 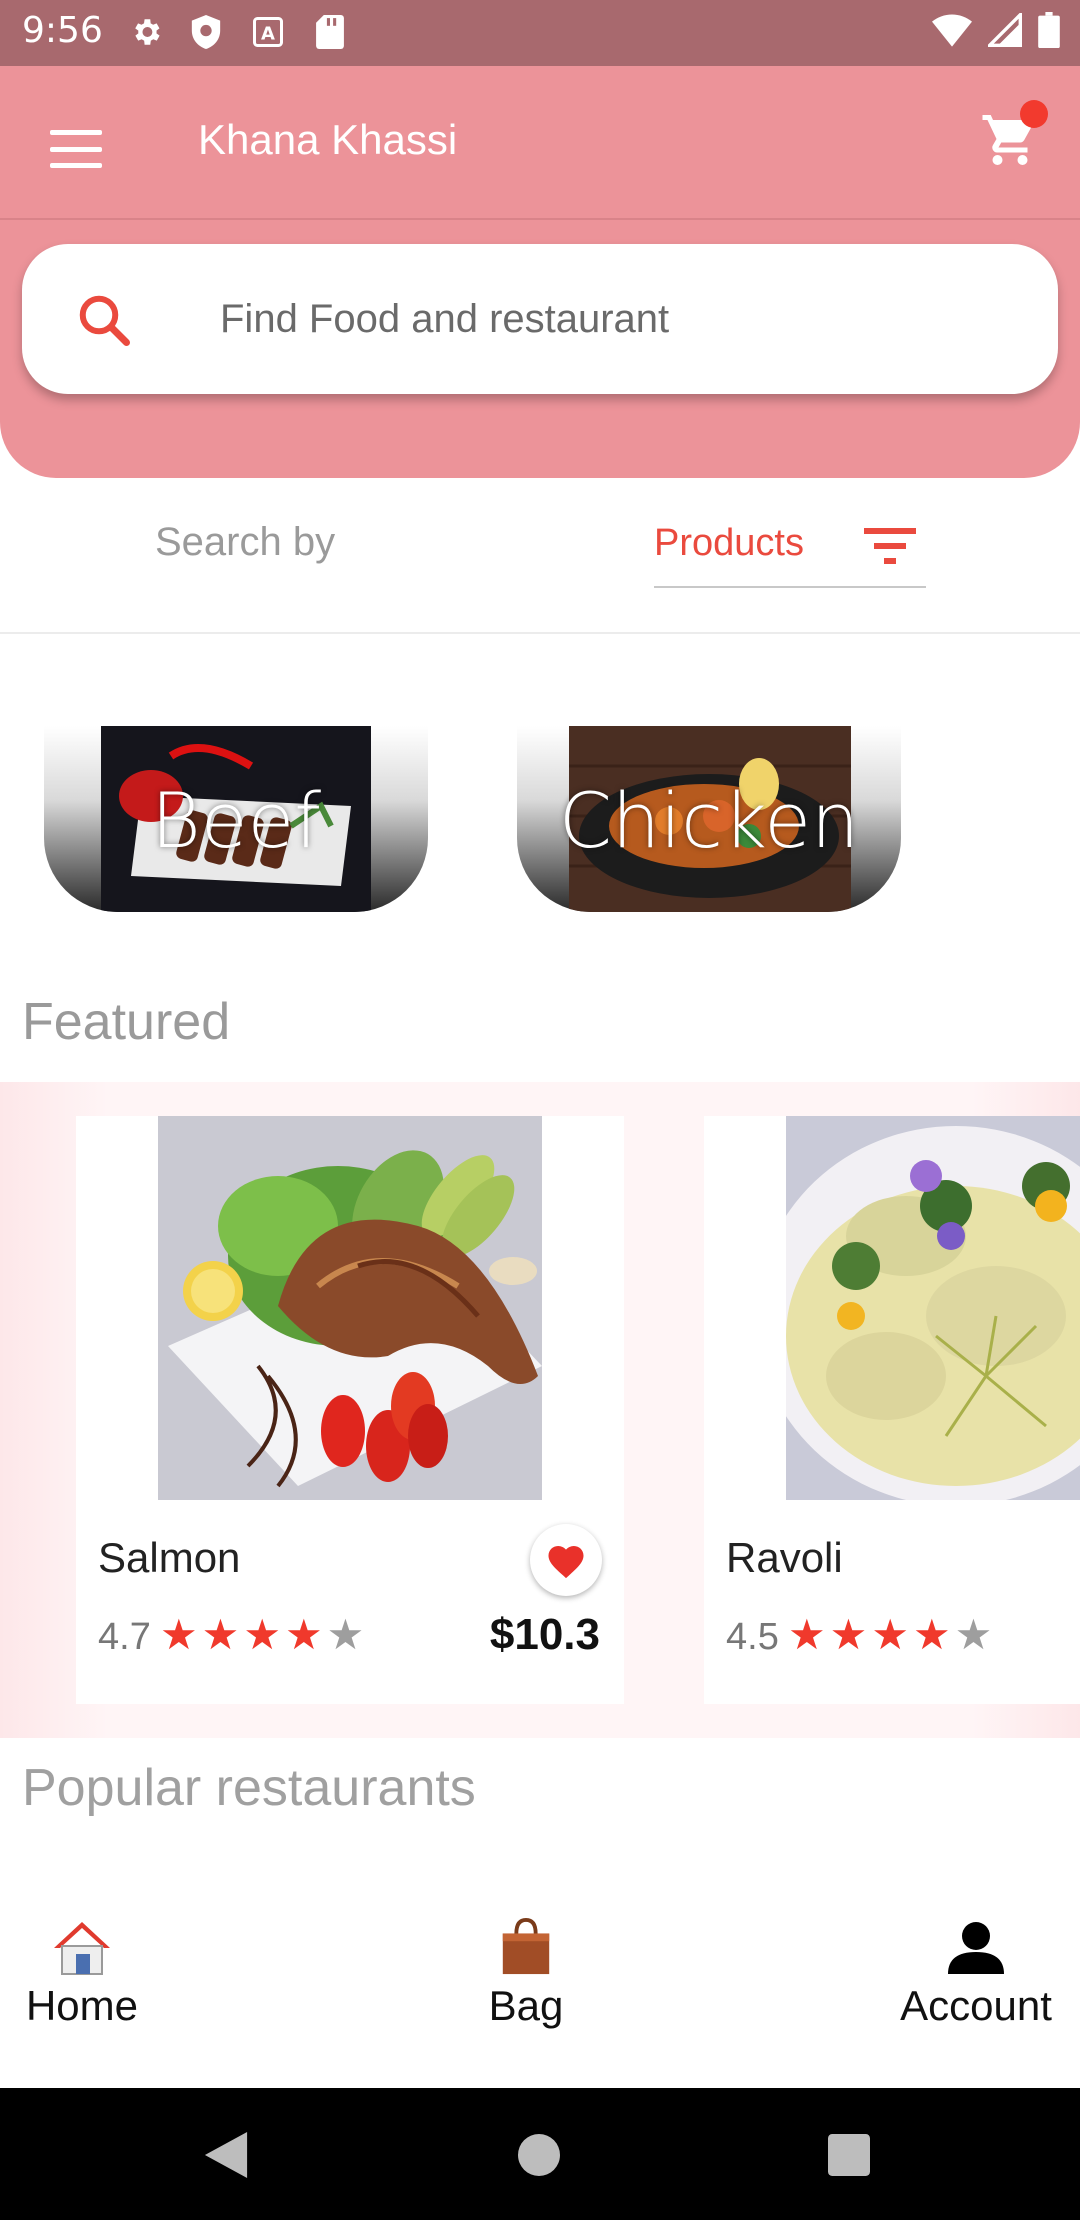 I want to click on item-rating: 4.5, so click(x=752, y=1637).